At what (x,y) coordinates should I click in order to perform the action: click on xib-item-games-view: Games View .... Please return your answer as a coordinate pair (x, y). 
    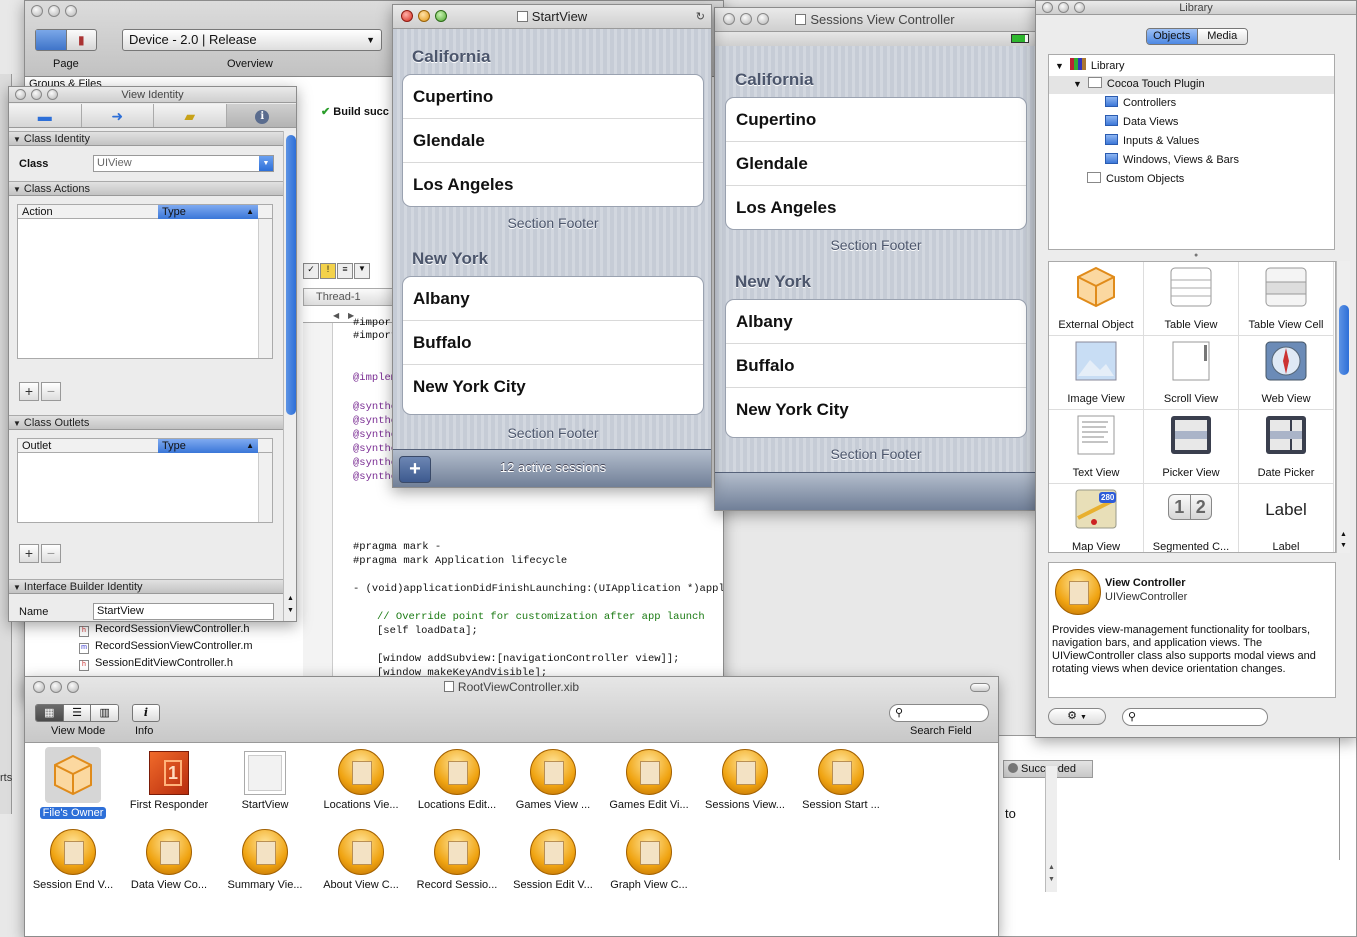
    Looking at the image, I should click on (553, 777).